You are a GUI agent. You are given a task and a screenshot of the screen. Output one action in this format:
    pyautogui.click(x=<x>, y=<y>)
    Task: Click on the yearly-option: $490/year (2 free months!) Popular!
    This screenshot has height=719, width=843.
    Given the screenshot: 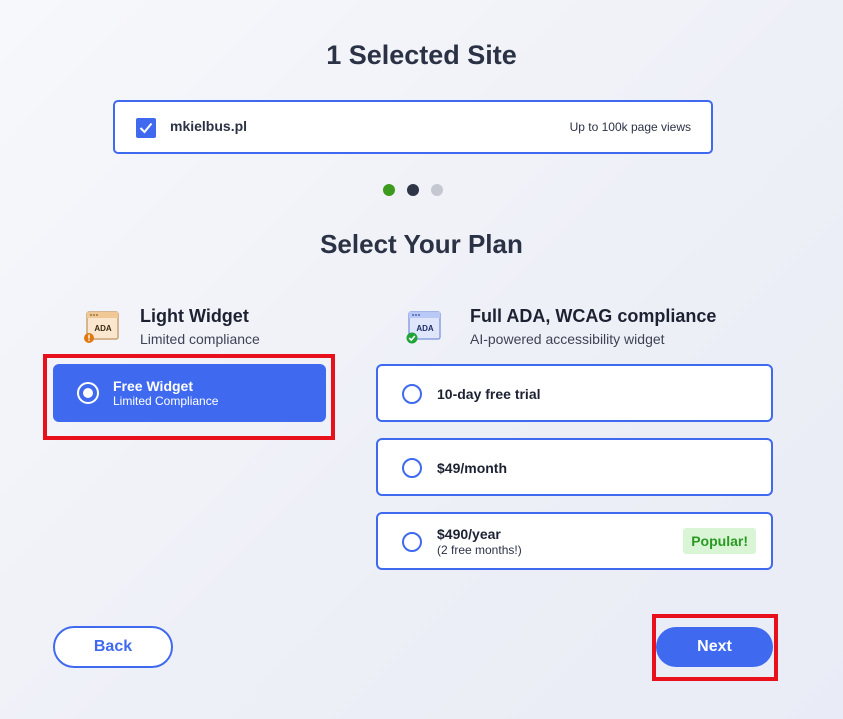 What is the action you would take?
    pyautogui.click(x=574, y=541)
    